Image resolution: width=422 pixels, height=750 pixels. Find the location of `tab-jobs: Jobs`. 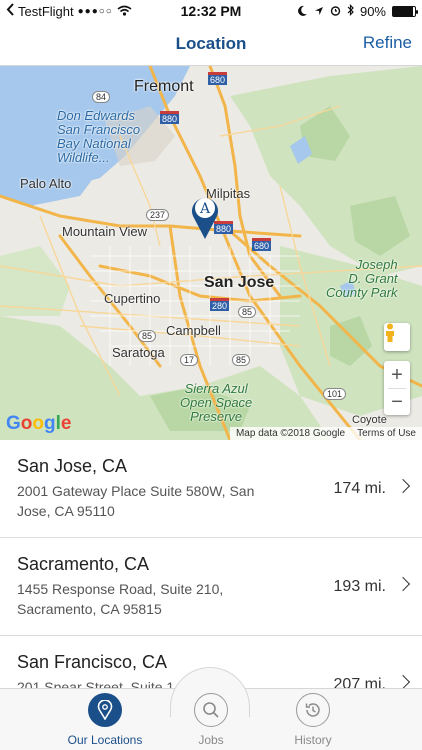

tab-jobs: Jobs is located at coordinates (211, 720).